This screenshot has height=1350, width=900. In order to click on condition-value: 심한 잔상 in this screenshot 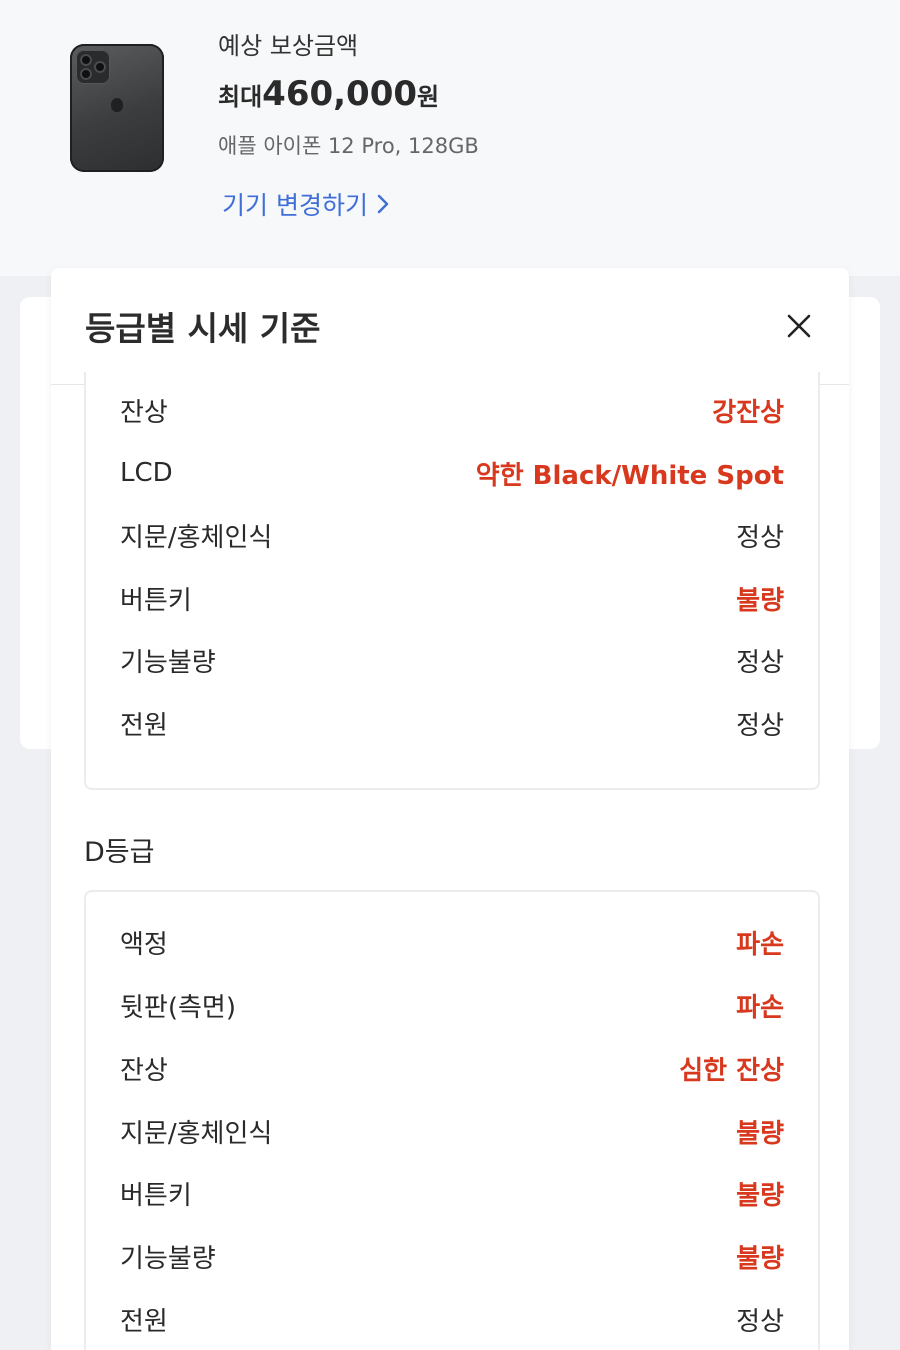, I will do `click(731, 1070)`.